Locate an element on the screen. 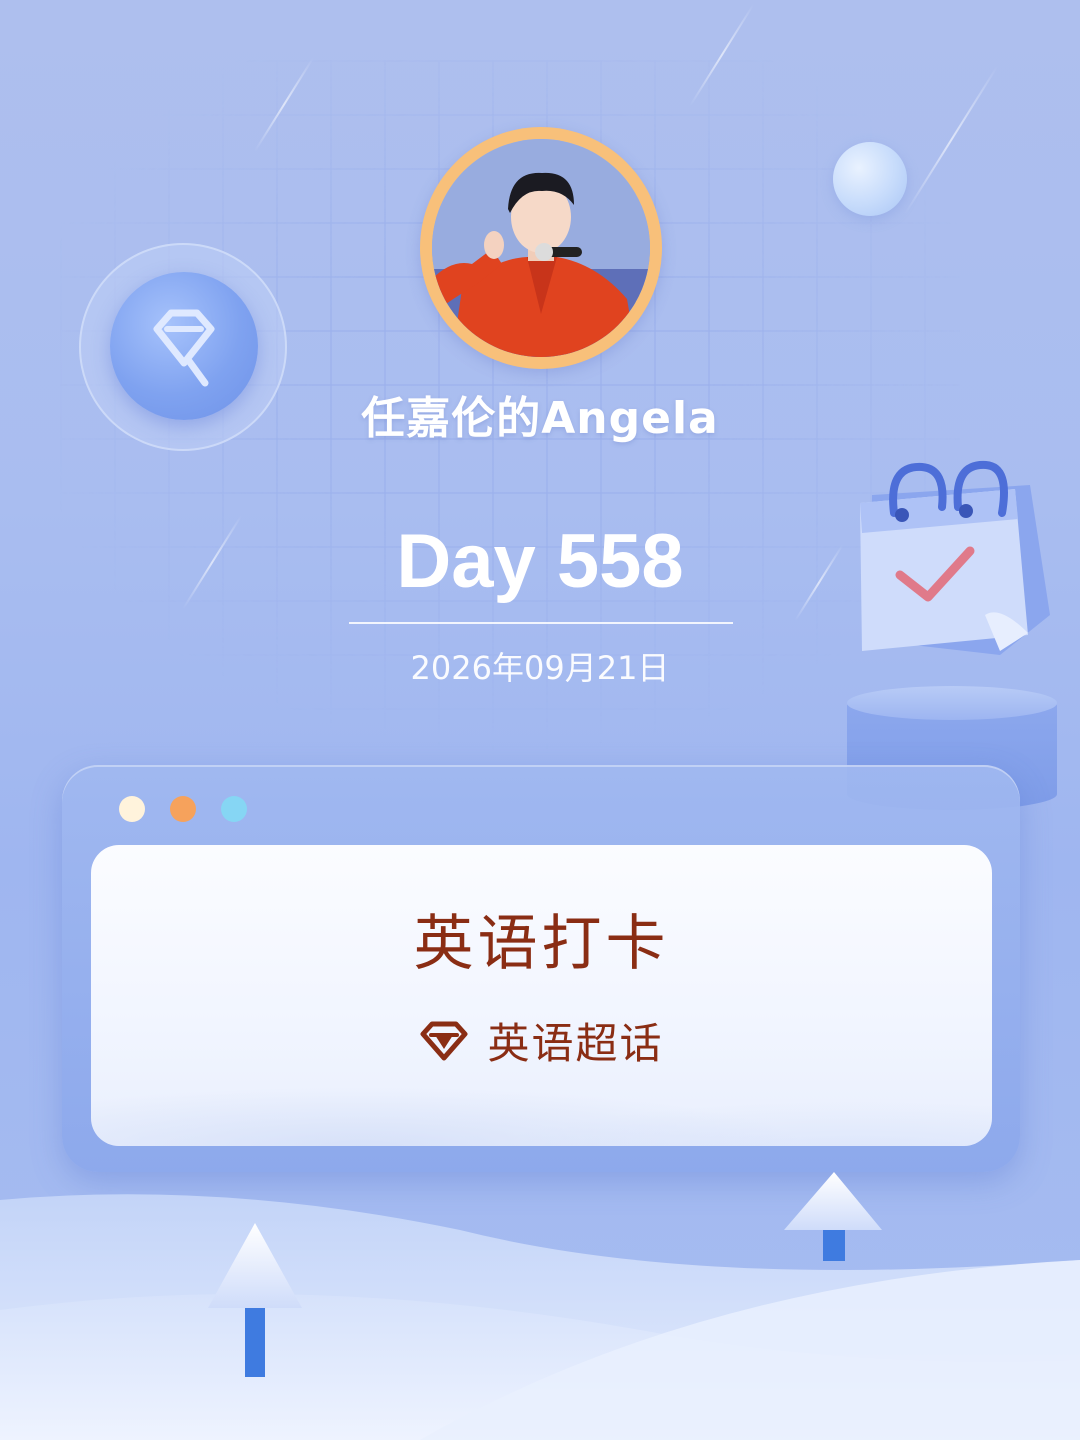 This screenshot has width=1080, height=1440. card-title: 英语打卡 is located at coordinates (541, 944).